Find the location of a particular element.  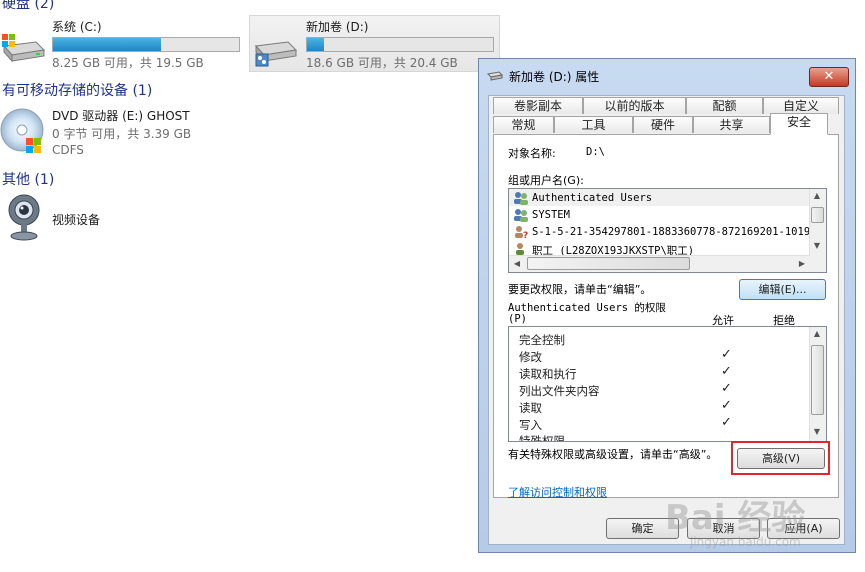

group-other: 其他 (1) is located at coordinates (28, 179).